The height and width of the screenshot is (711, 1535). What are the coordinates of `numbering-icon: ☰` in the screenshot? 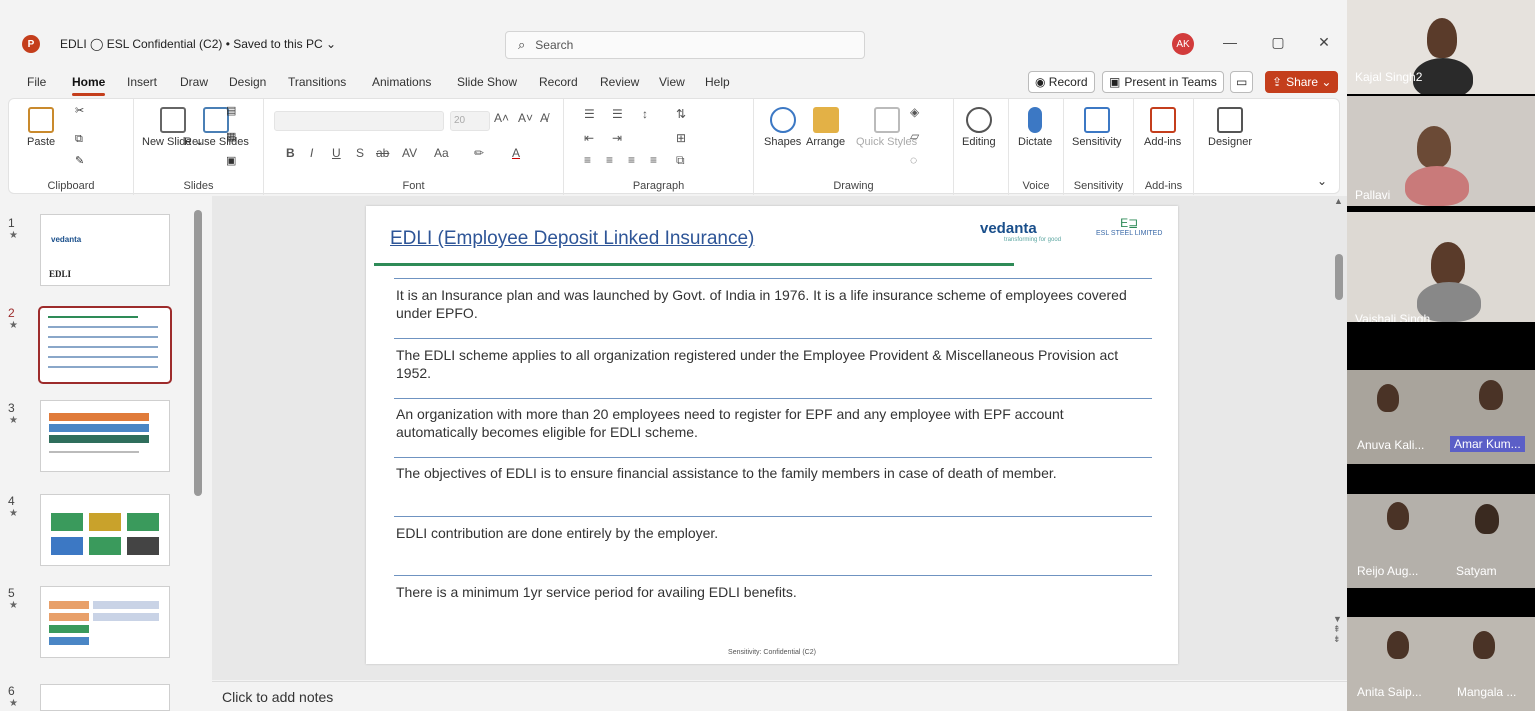 It's located at (617, 114).